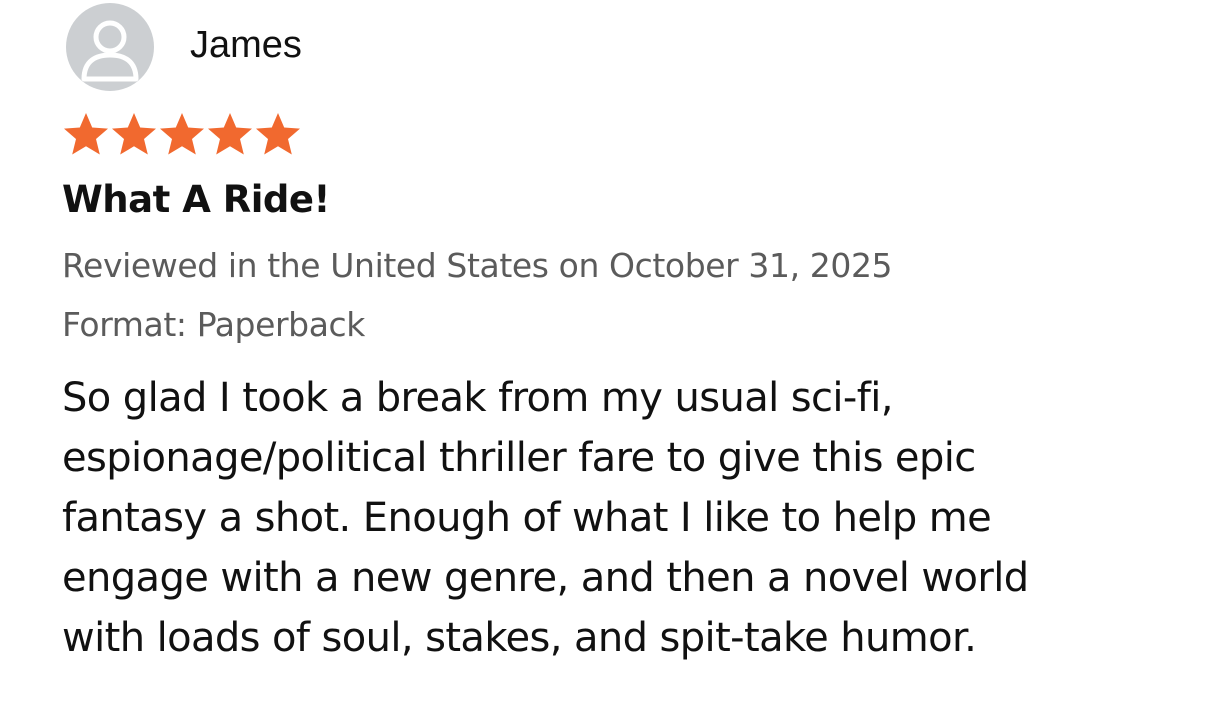 Image resolution: width=1206 pixels, height=702 pixels. What do you see at coordinates (184, 47) in the screenshot?
I see `reviewer-profile: James` at bounding box center [184, 47].